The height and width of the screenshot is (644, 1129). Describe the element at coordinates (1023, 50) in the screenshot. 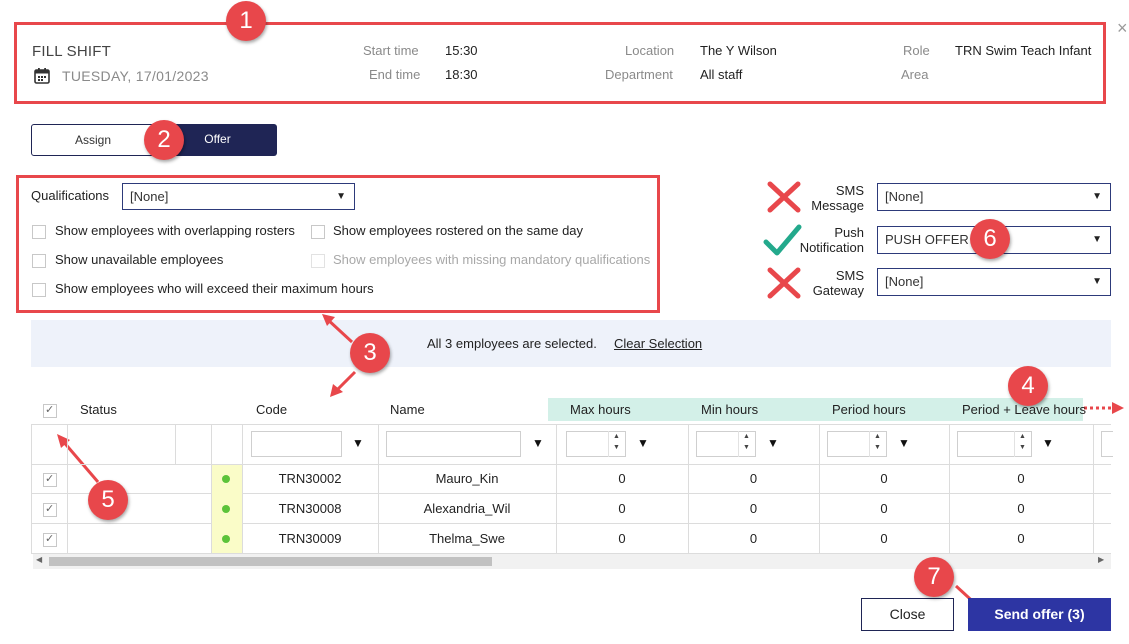

I see `role-value: TRN Swim Teach Infant` at that location.